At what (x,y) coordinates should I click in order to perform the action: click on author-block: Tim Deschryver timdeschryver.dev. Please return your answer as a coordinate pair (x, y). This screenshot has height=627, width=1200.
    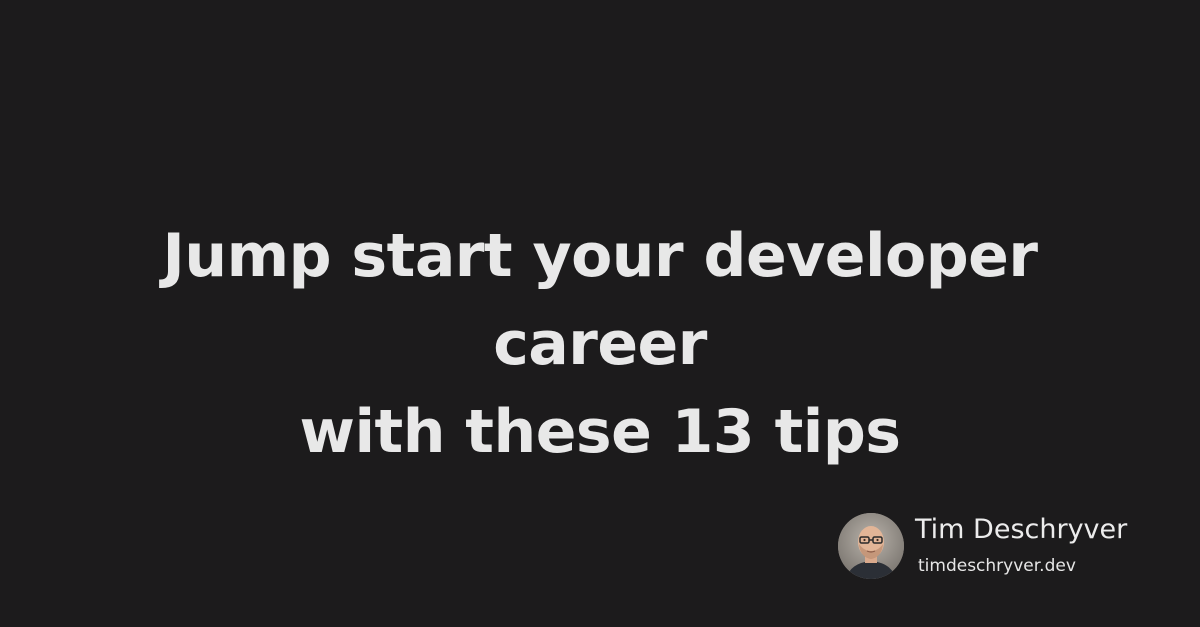
    Looking at the image, I should click on (1003, 546).